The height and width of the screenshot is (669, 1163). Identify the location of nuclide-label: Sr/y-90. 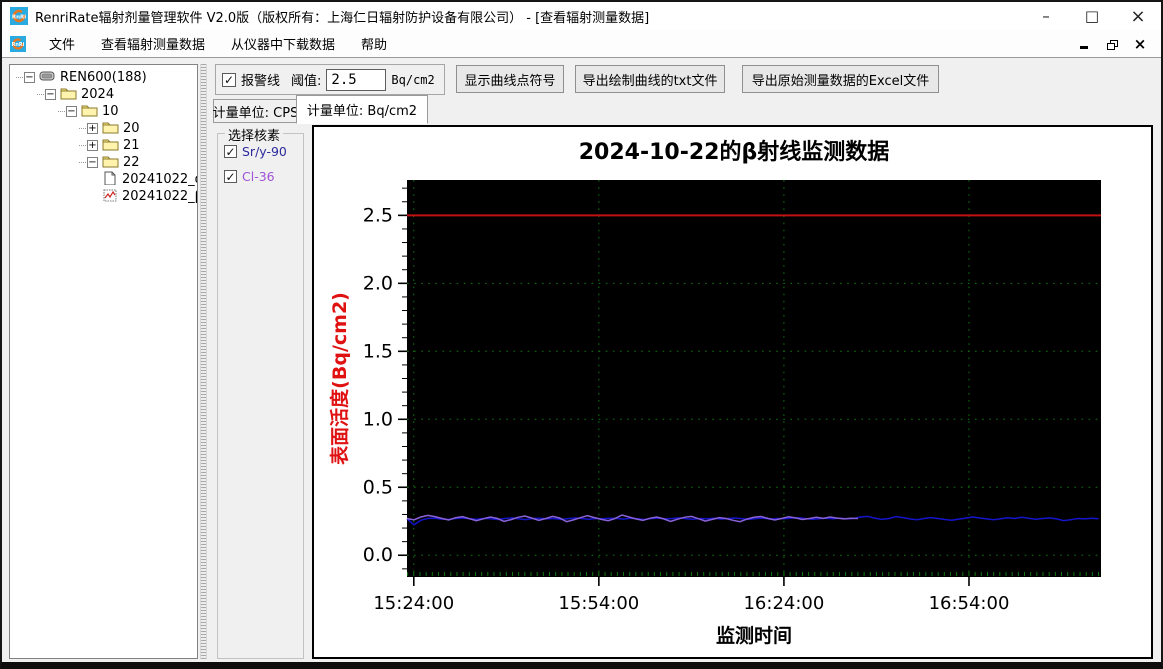
(264, 151).